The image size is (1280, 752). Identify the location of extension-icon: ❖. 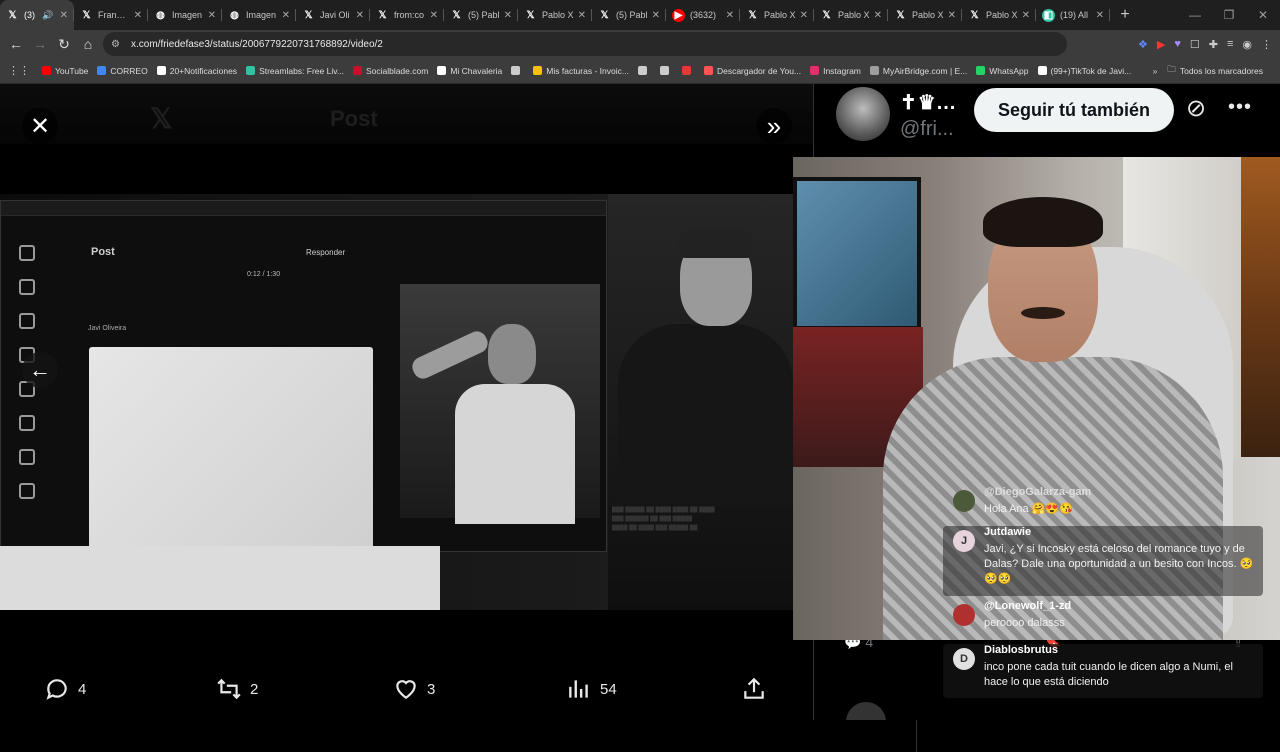
(1143, 44).